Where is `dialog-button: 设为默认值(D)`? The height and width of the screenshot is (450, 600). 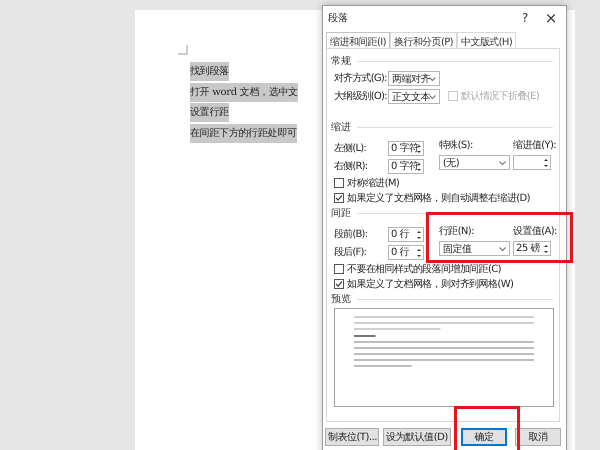
dialog-button: 设为默认值(D) is located at coordinates (417, 437).